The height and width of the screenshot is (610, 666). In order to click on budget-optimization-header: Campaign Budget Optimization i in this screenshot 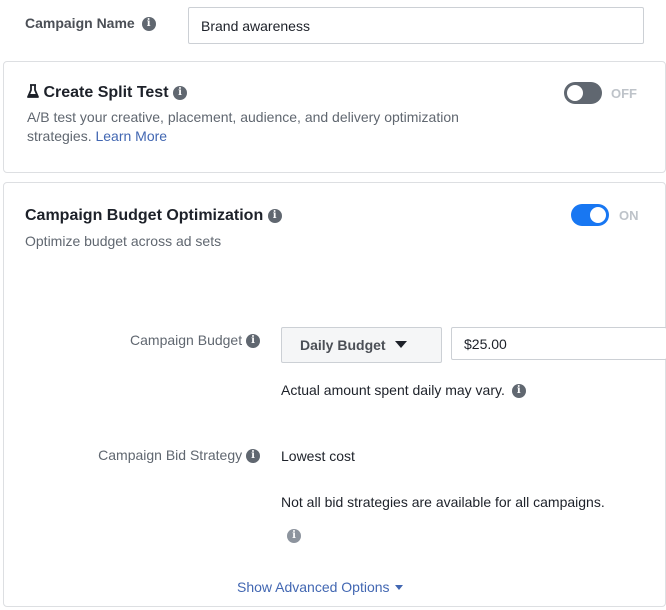, I will do `click(153, 216)`.